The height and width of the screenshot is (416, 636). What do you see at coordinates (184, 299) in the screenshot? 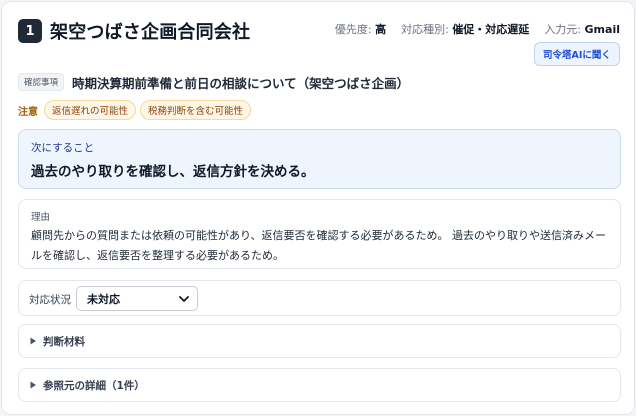
I see `chevron-down-icon` at bounding box center [184, 299].